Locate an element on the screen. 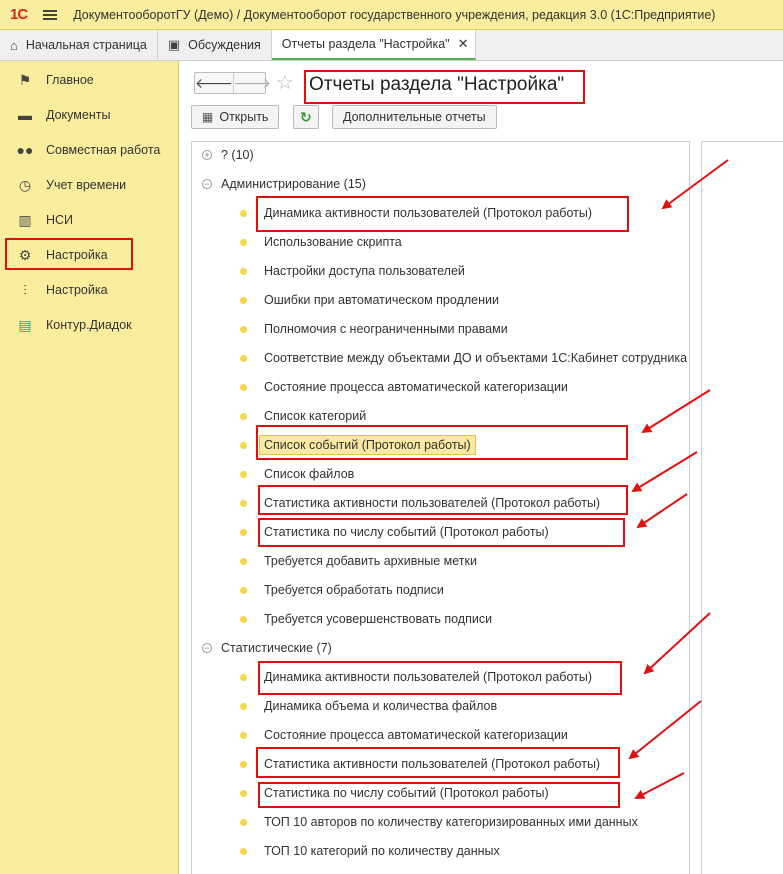 The image size is (783, 874). sliders-icon: ⫶ is located at coordinates (25, 289).